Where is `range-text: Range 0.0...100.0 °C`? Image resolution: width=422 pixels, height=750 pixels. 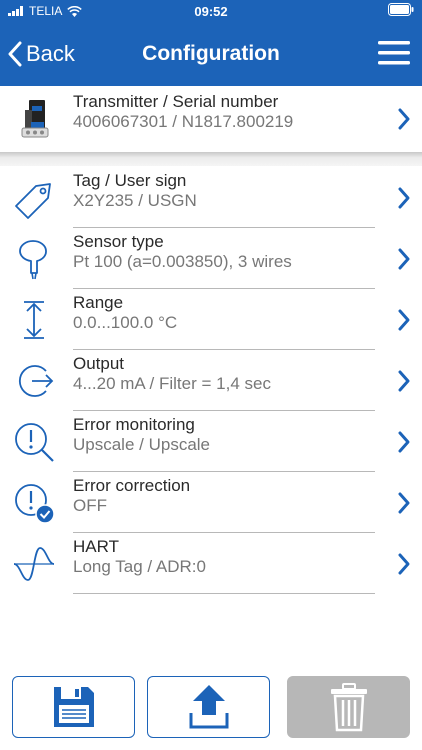 range-text: Range 0.0...100.0 °C is located at coordinates (125, 313).